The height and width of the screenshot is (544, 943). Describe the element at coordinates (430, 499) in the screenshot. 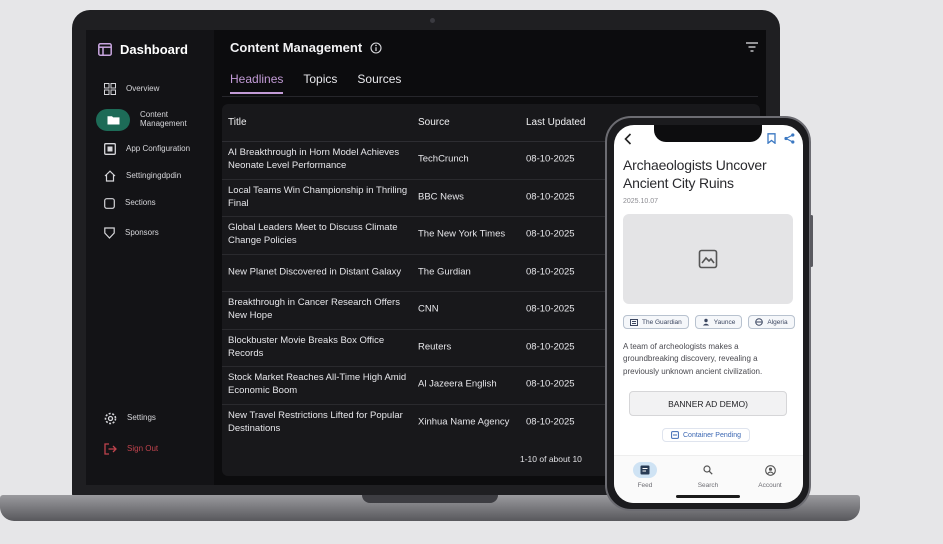

I see `laptop-hinge-notch` at that location.